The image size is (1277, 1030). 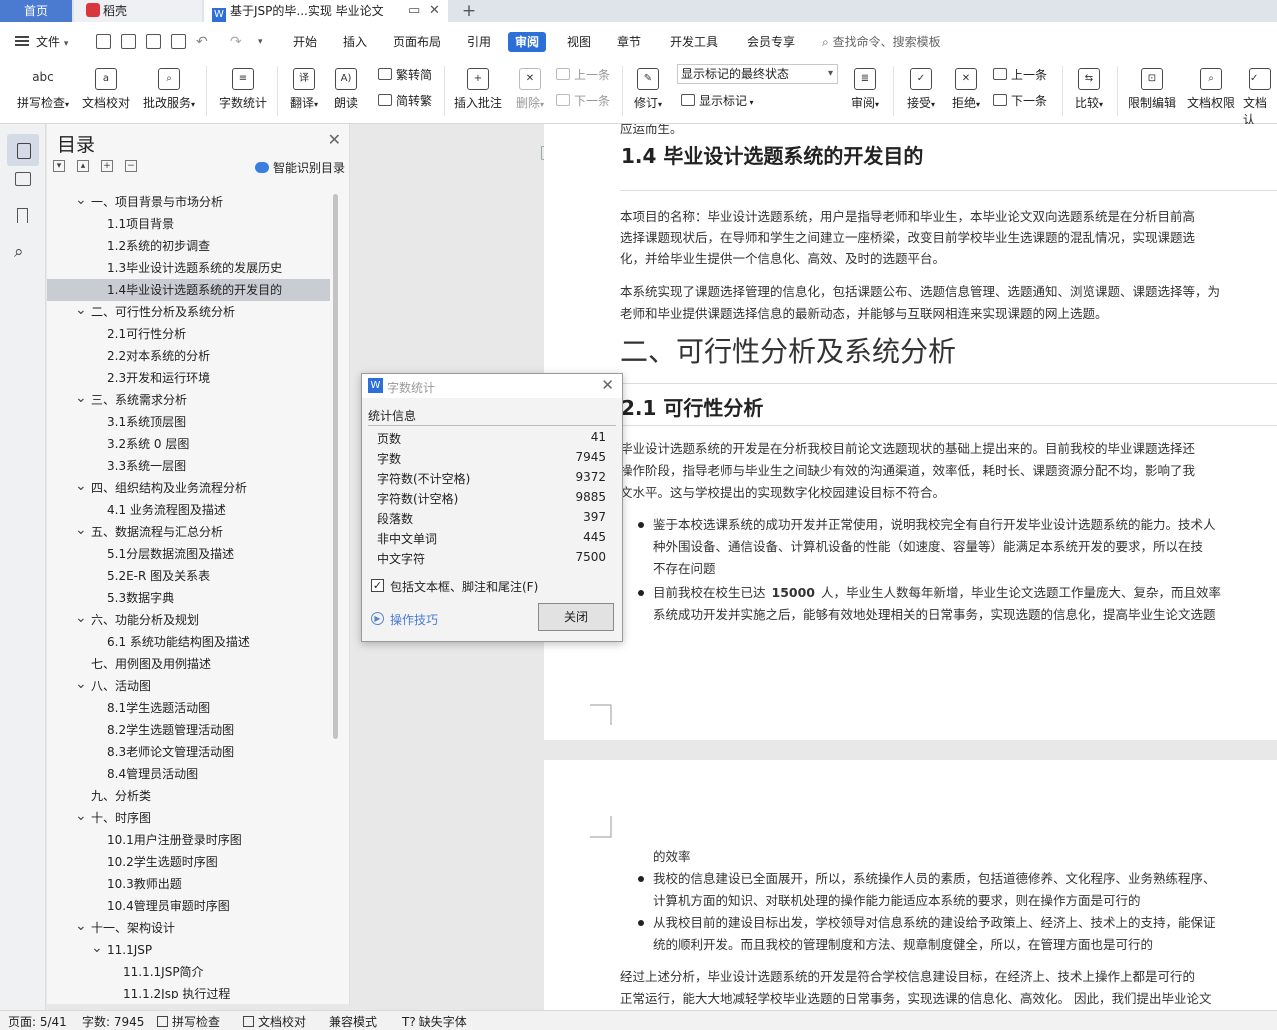 I want to click on prev-comment-button: 上一条, so click(x=583, y=75).